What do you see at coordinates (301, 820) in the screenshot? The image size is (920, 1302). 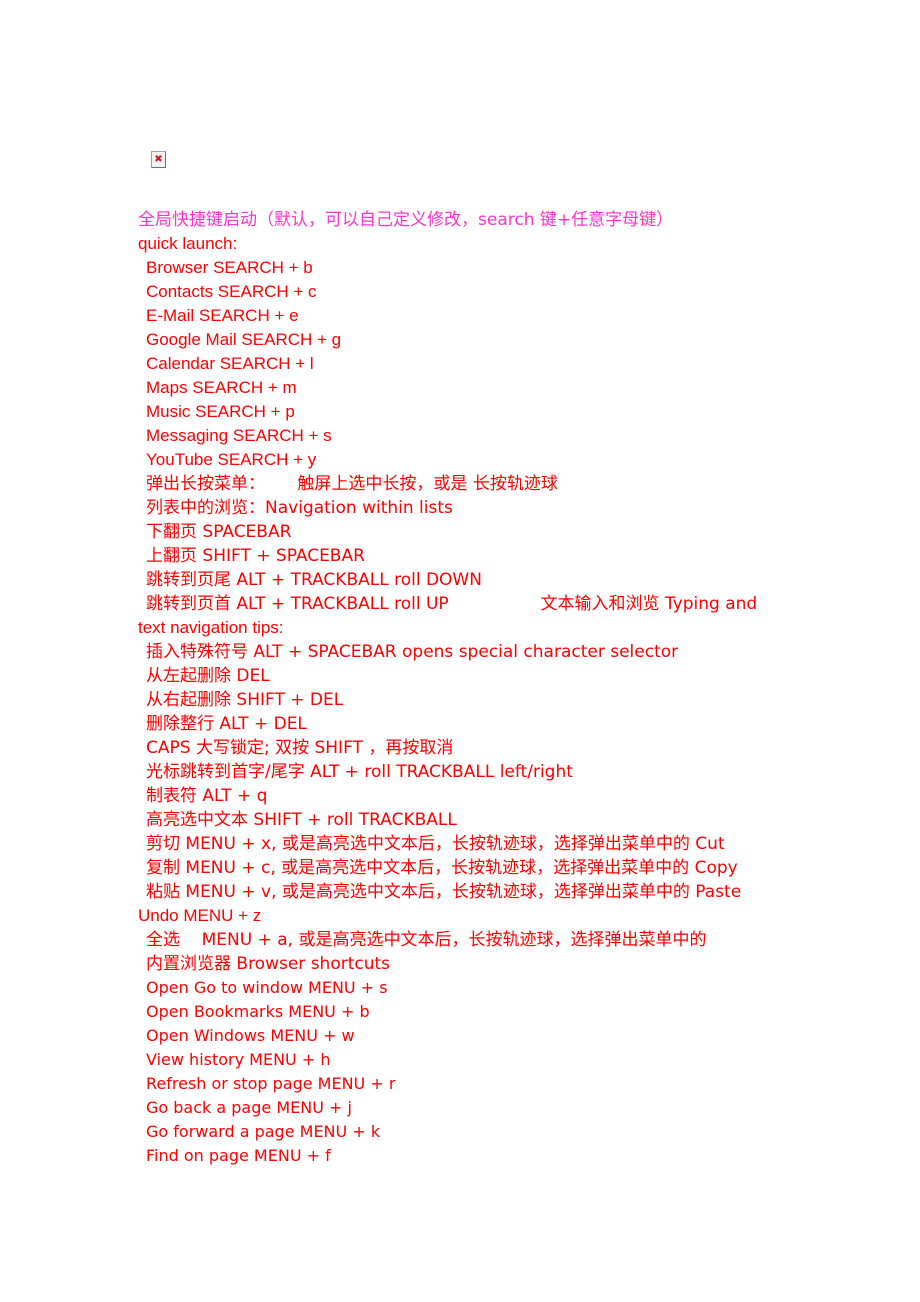 I see `shortcut-line: 高亮选中文本 SHIFT + roll TRACKBALL` at bounding box center [301, 820].